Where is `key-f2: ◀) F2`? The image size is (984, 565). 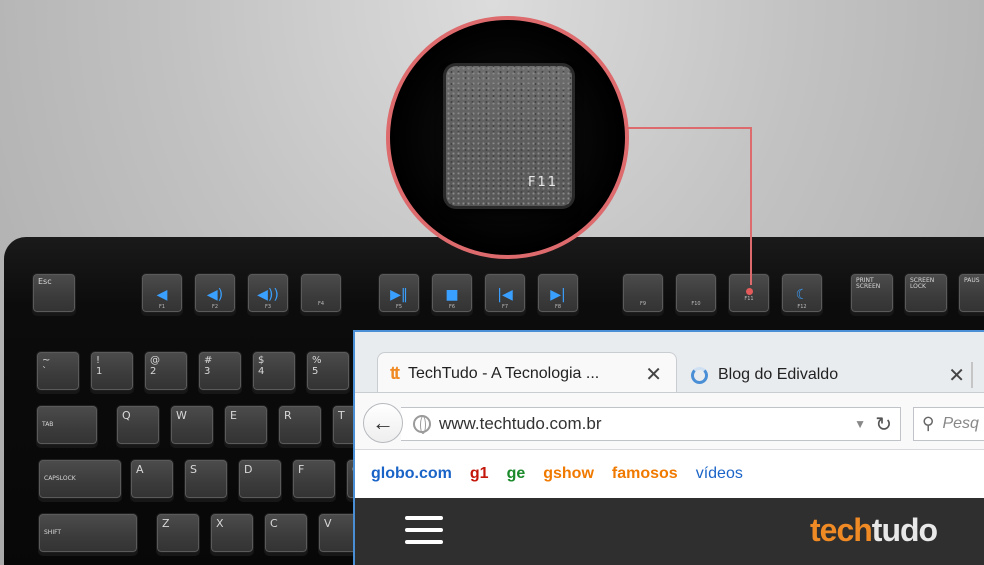 key-f2: ◀) F2 is located at coordinates (215, 293).